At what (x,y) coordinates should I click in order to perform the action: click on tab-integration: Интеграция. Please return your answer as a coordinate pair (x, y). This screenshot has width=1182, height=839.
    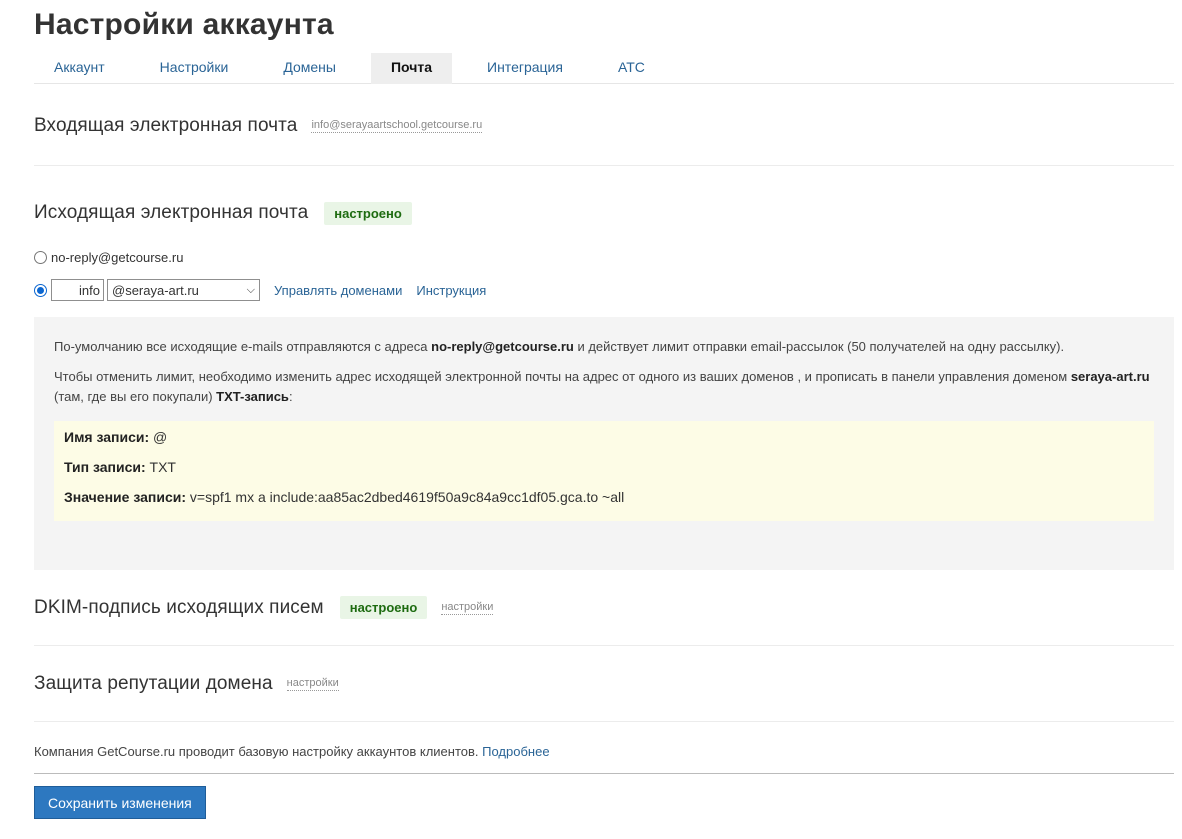
    Looking at the image, I should click on (525, 68).